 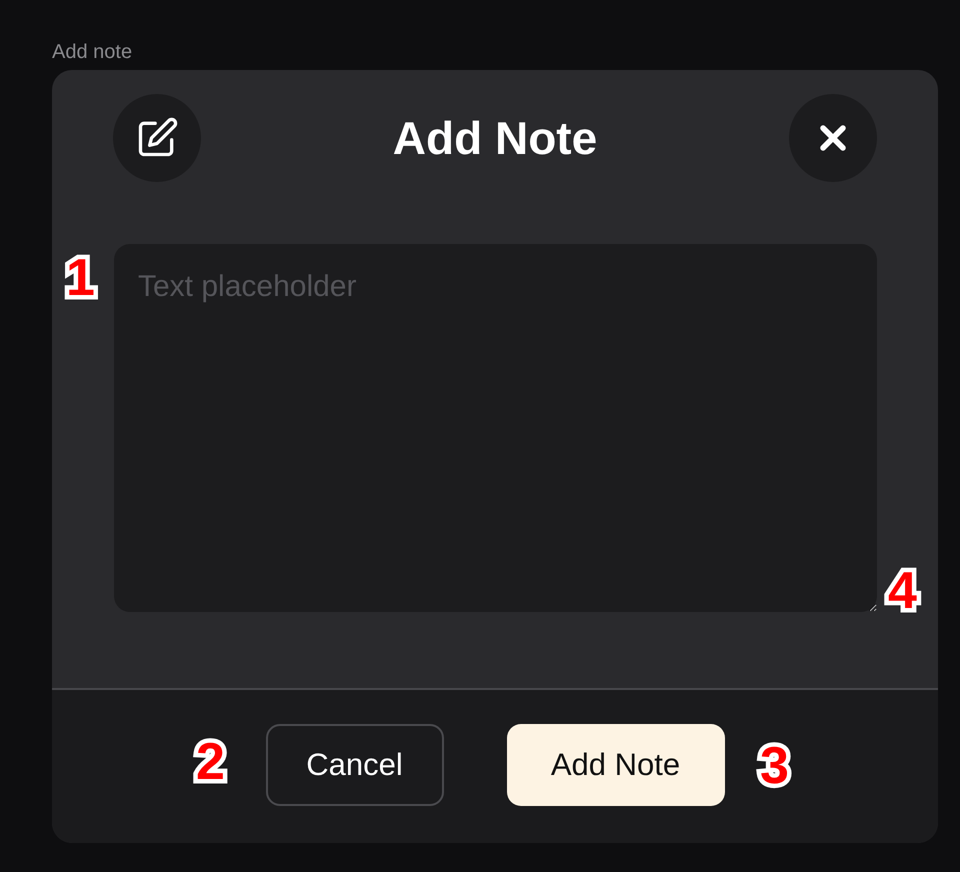 I want to click on callout-number: 3, so click(x=774, y=766).